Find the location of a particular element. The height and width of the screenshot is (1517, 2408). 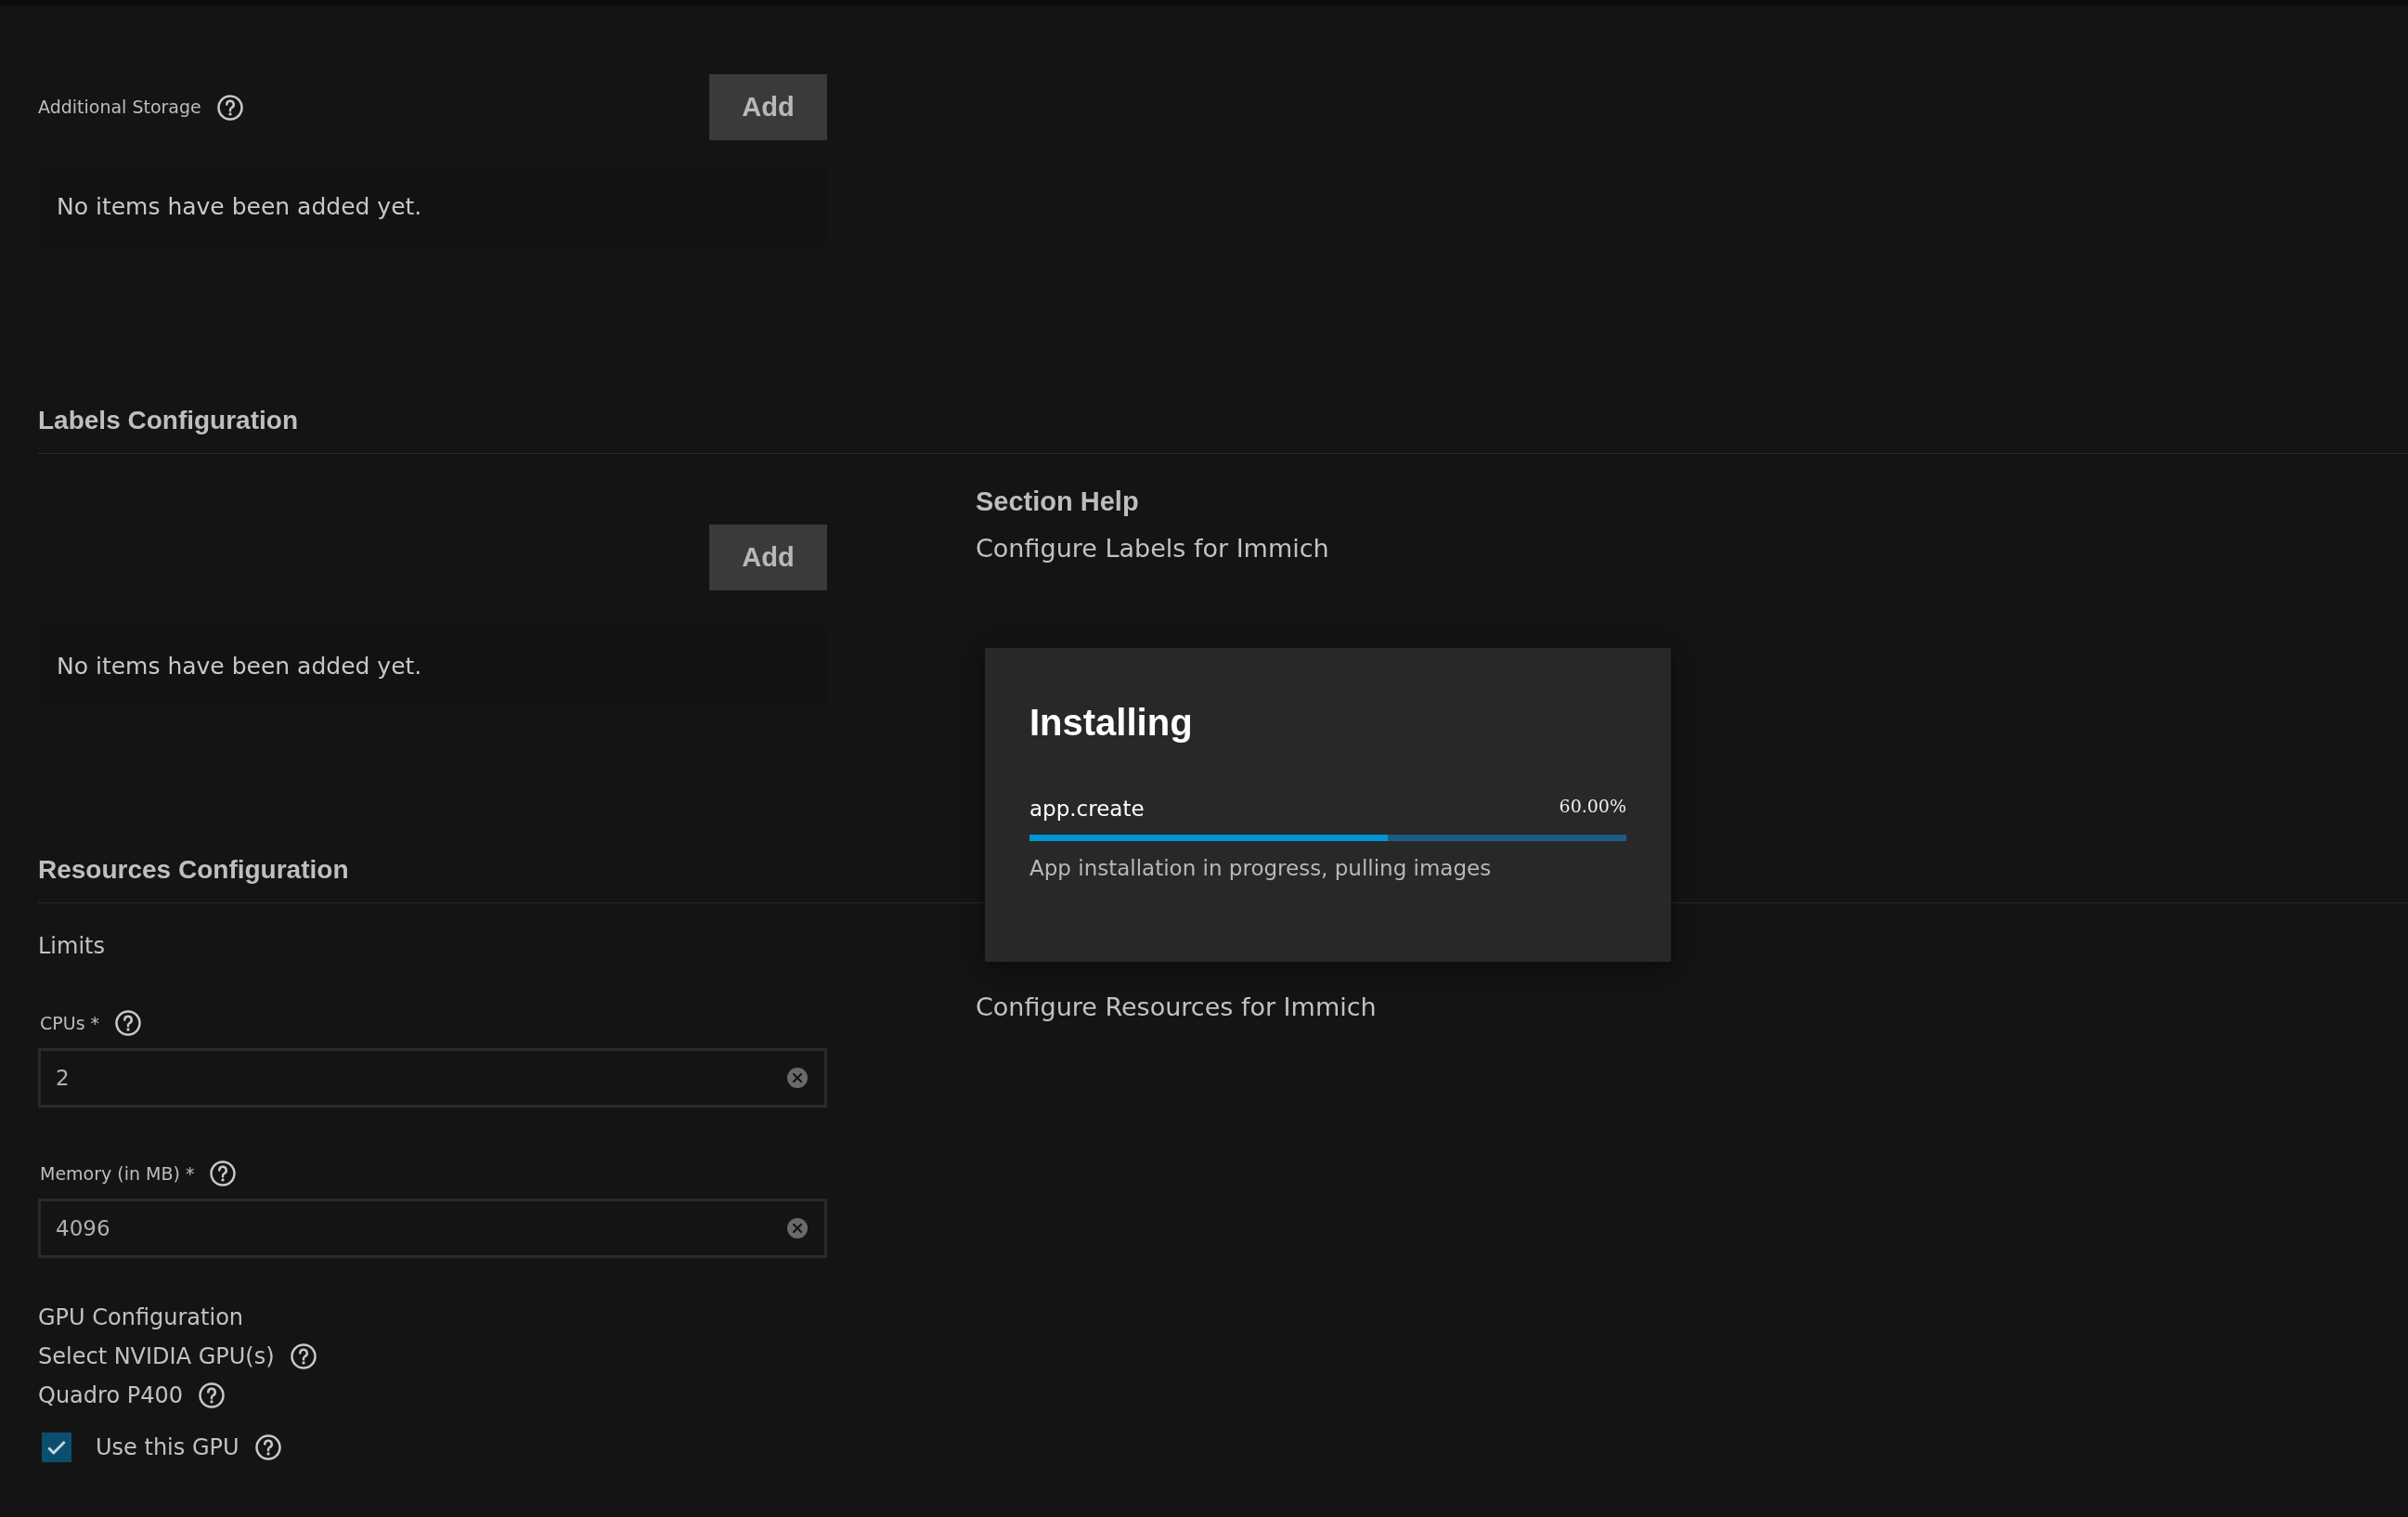

dialog-title: Installing is located at coordinates (1111, 723).